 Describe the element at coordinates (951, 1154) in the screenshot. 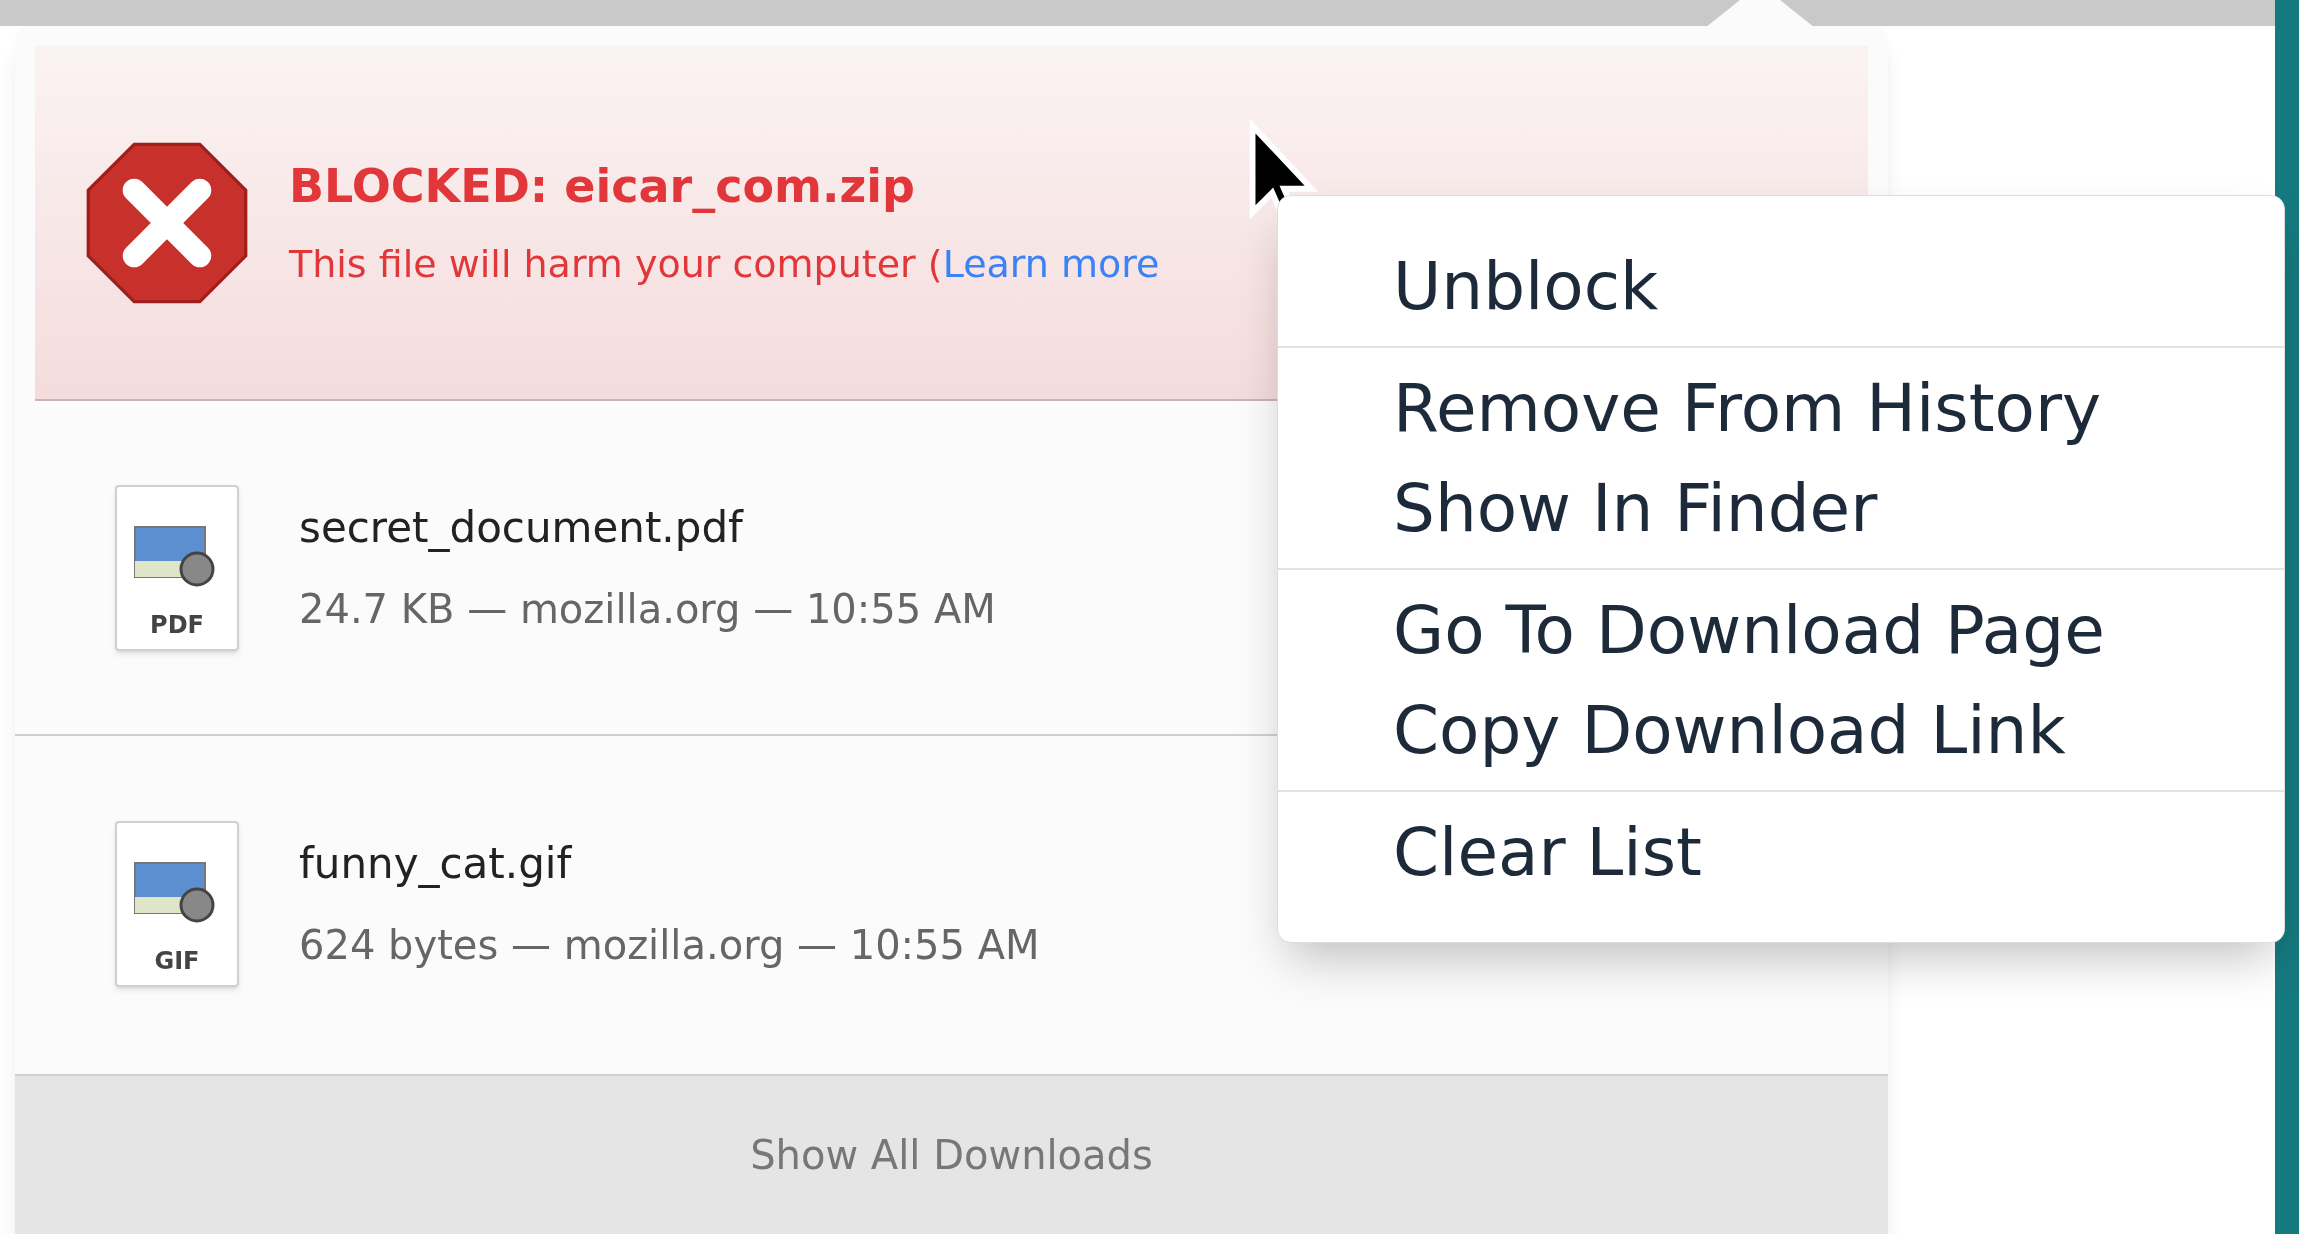

I see `show-all-downloads-button: Show All Downloads` at that location.